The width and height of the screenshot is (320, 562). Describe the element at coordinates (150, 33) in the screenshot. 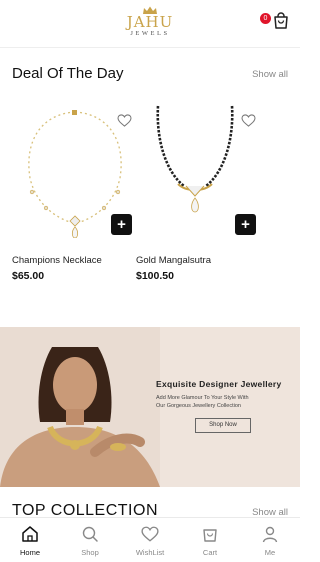

I see `logo-subtitle: JEWELS` at that location.